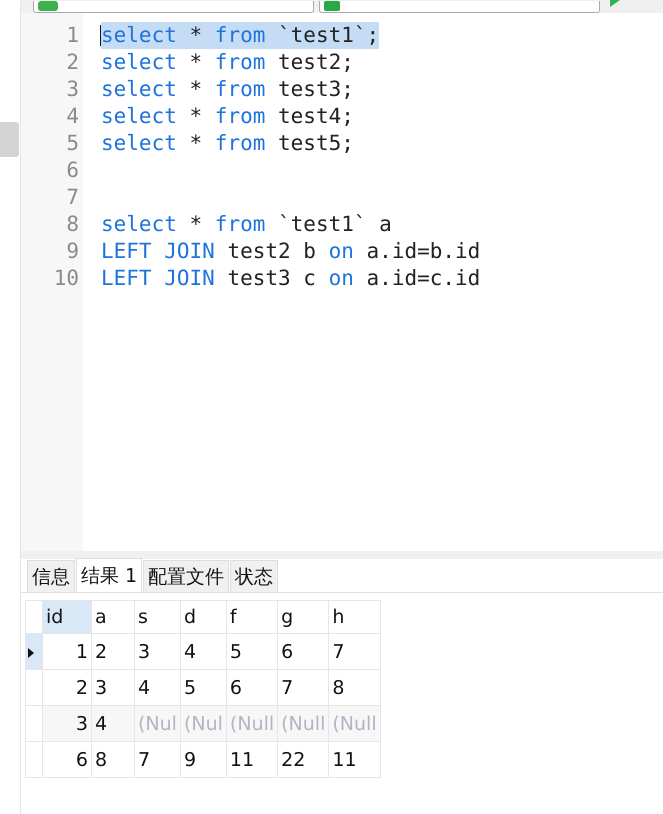 Image resolution: width=663 pixels, height=814 pixels. What do you see at coordinates (109, 575) in the screenshot?
I see `tab: 结果 1` at bounding box center [109, 575].